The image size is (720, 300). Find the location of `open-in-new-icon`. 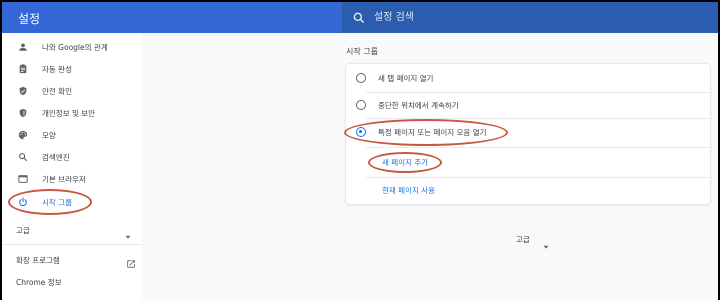

open-in-new-icon is located at coordinates (131, 261).